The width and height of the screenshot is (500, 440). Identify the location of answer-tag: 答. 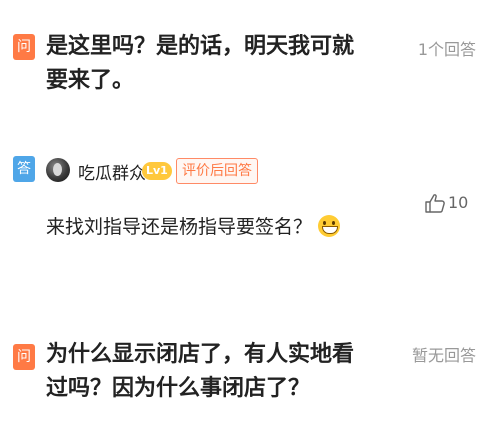
(24, 169).